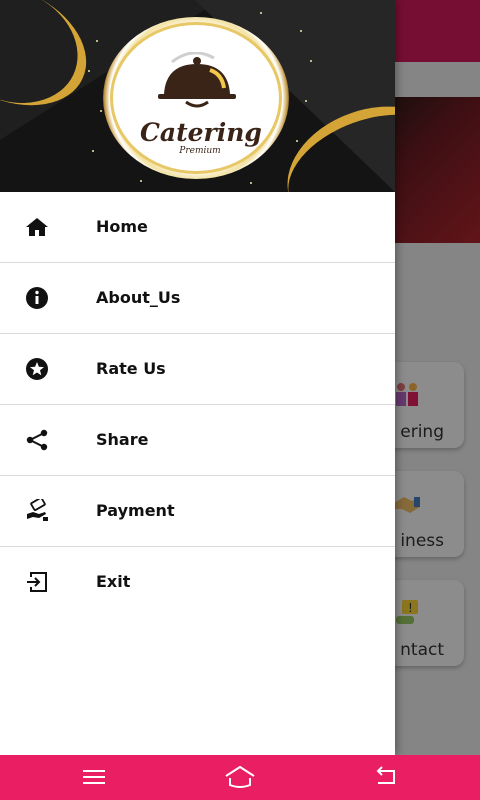  I want to click on cloche-icon, so click(197, 80).